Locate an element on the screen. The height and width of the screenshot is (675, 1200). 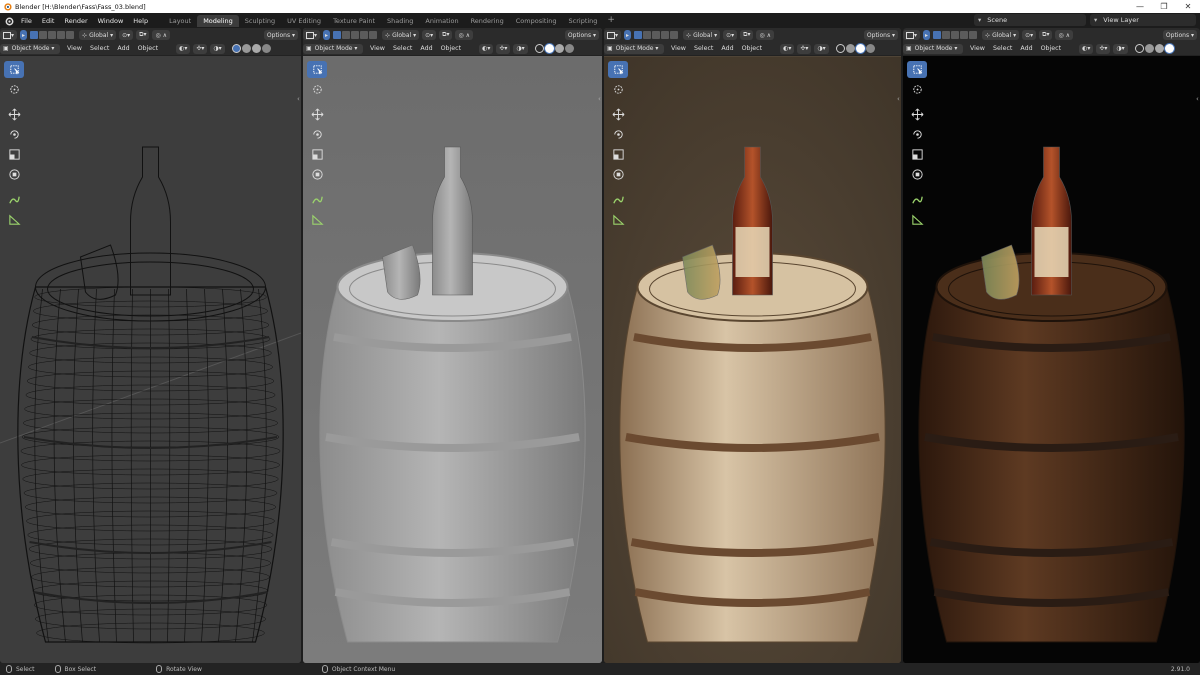
tab-animation: Animation is located at coordinates (441, 21).